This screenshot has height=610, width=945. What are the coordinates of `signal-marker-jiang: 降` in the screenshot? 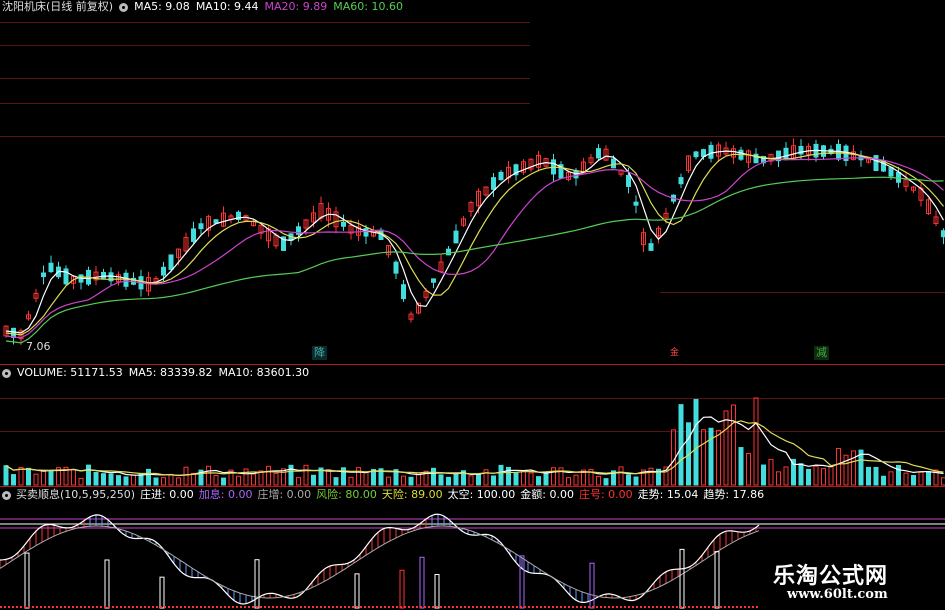 It's located at (319, 353).